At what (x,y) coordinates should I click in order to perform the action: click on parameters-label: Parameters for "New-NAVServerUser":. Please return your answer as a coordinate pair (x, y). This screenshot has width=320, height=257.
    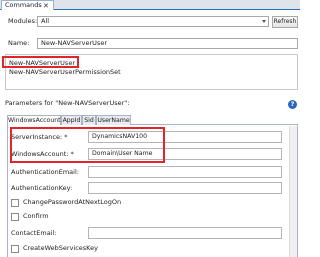
    Looking at the image, I should click on (67, 103).